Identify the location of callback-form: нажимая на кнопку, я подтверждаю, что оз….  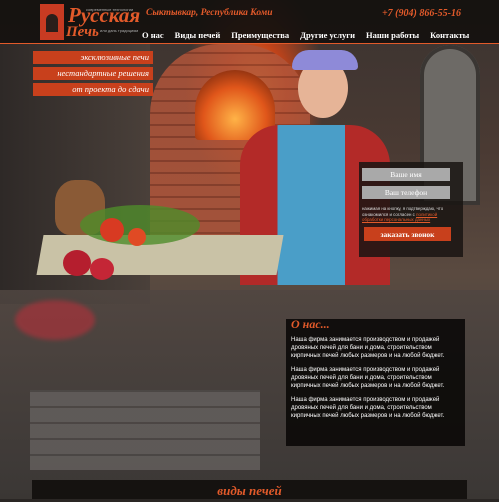
(411, 209).